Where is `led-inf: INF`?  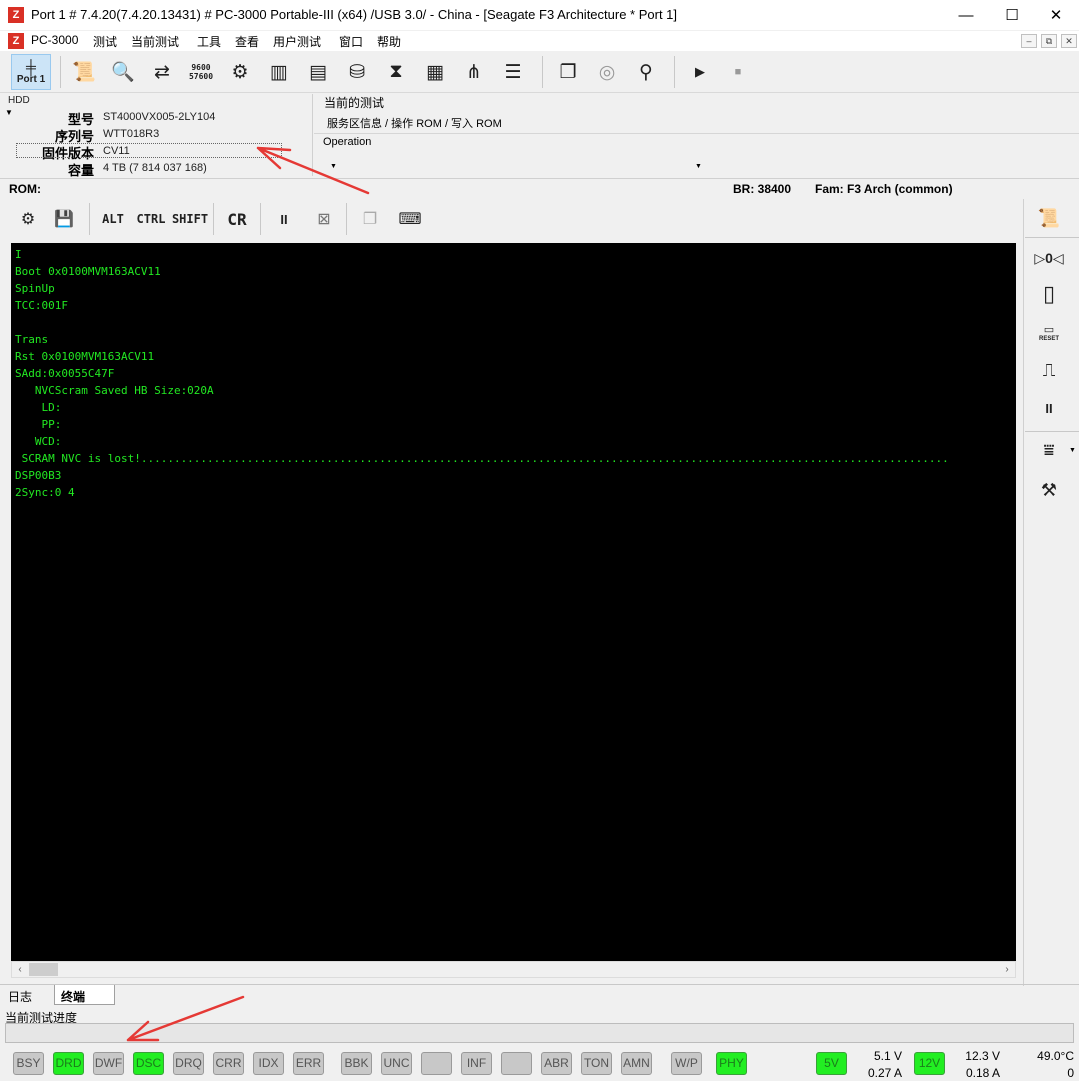
led-inf: INF is located at coordinates (476, 1063).